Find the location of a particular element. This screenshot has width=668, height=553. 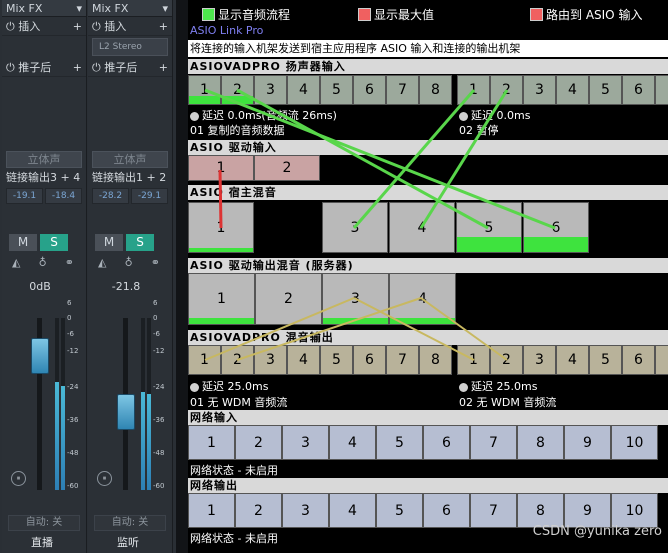

strip-icons-live: ◭ ♁ ⚭ is located at coordinates (43, 262).